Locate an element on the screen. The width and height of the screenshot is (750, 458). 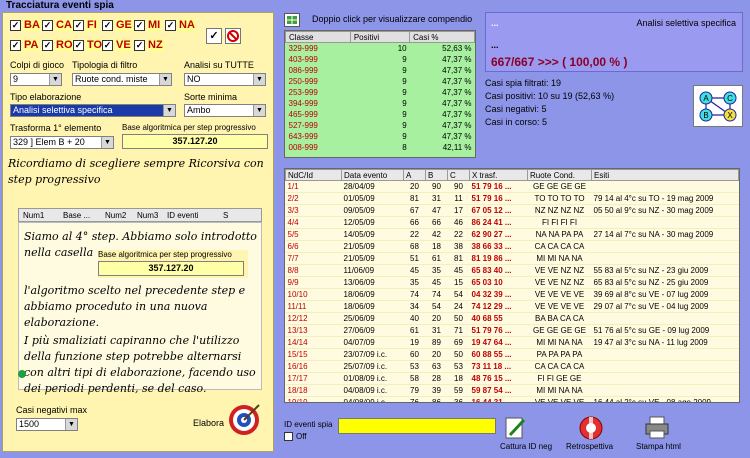
tipo-elab-select: Analisi selettiva specifica ▼ is located at coordinates (93, 110).